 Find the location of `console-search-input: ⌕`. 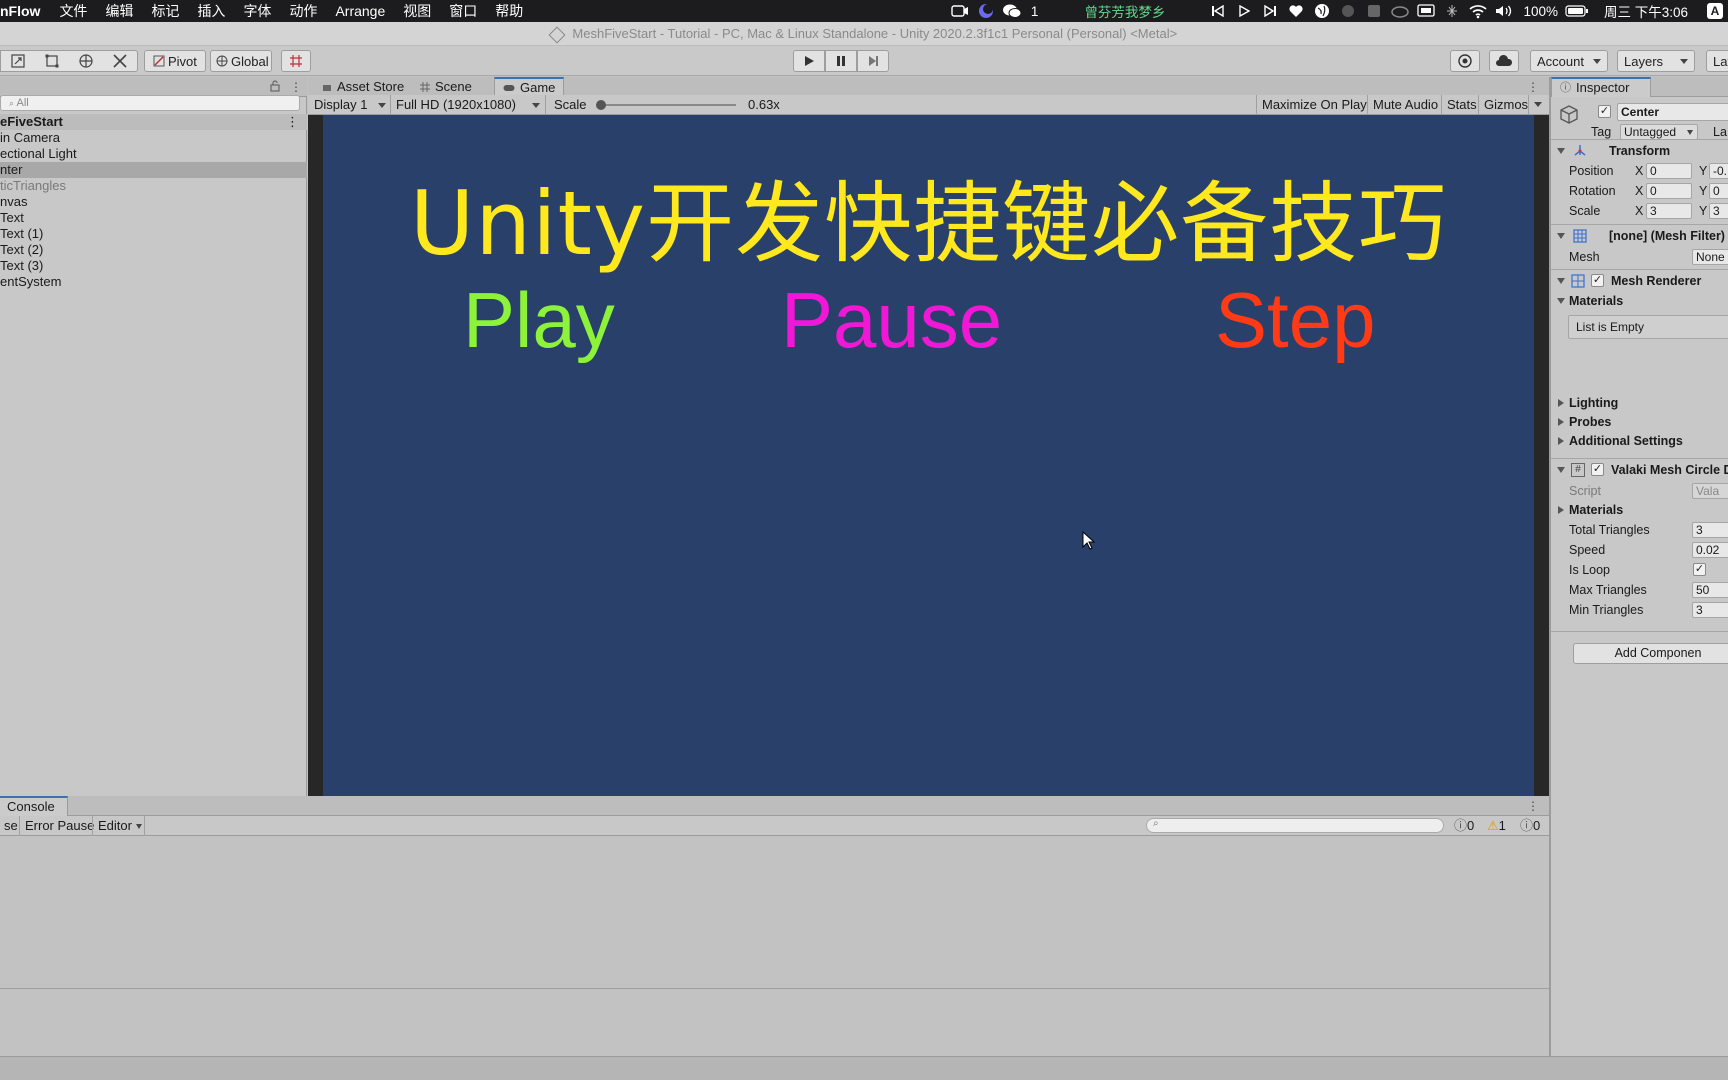

console-search-input: ⌕ is located at coordinates (1295, 825).